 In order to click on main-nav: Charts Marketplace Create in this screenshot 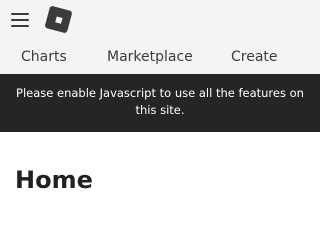, I will do `click(160, 59)`.